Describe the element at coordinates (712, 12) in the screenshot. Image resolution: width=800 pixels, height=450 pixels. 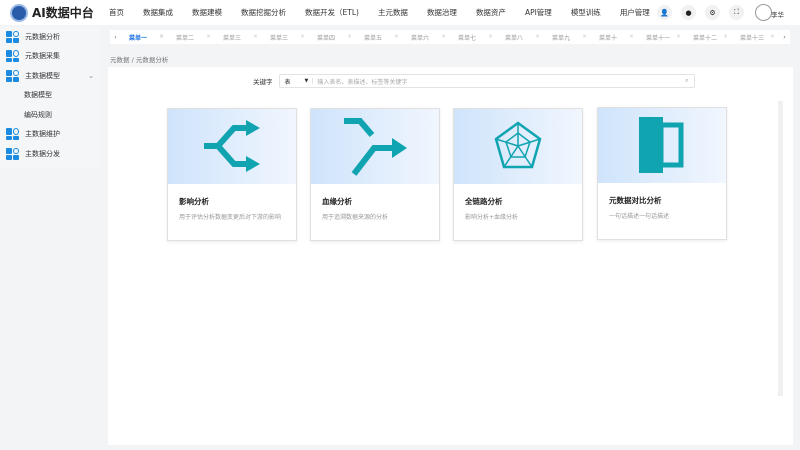
I see `gear-icon: ⚙` at that location.